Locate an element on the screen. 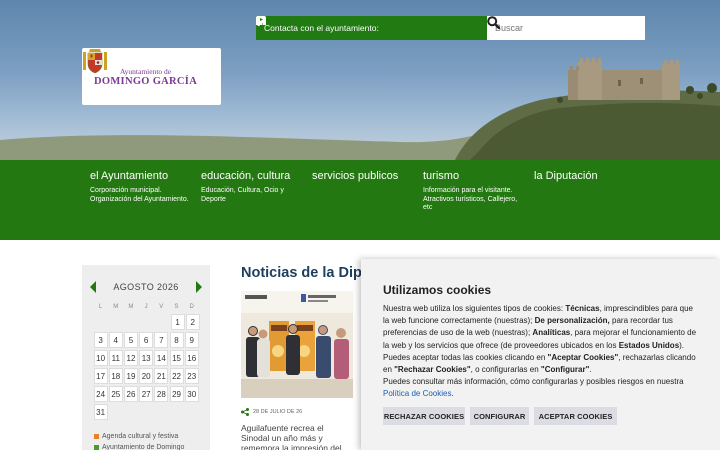 Image resolution: width=720 pixels, height=450 pixels. next-month-icon is located at coordinates (199, 287).